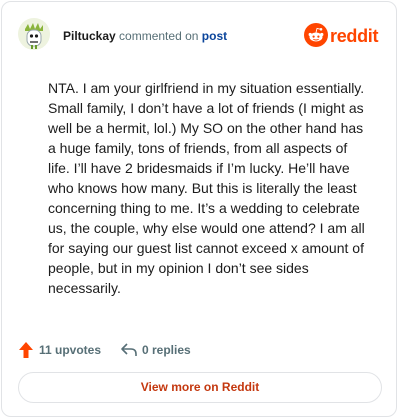 The image size is (400, 420). Describe the element at coordinates (200, 387) in the screenshot. I see `view-more-button: View more on Reddit` at that location.